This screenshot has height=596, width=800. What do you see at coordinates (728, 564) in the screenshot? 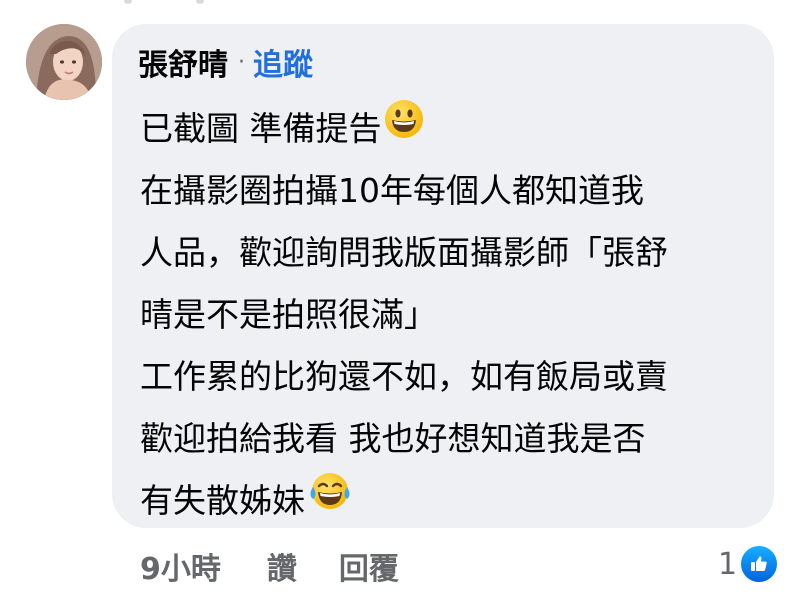
I see `reaction-count: 1` at bounding box center [728, 564].